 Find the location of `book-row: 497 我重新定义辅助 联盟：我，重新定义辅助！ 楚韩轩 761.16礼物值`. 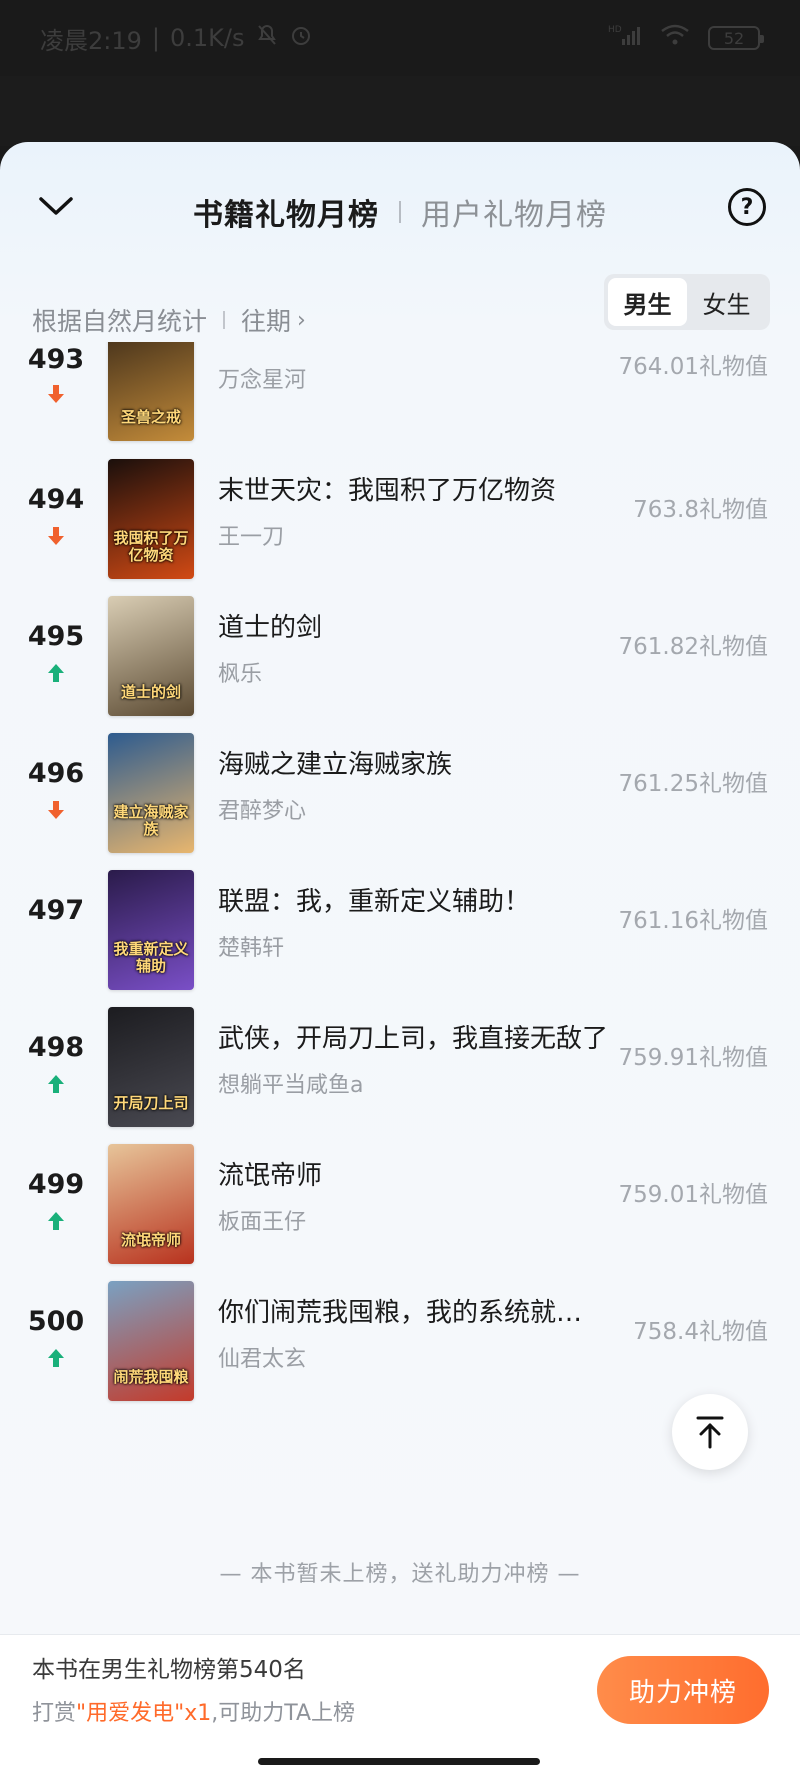

book-row: 497 我重新定义辅助 联盟：我，重新定义辅助！ 楚韩轩 761.16礼物值 is located at coordinates (400, 930).